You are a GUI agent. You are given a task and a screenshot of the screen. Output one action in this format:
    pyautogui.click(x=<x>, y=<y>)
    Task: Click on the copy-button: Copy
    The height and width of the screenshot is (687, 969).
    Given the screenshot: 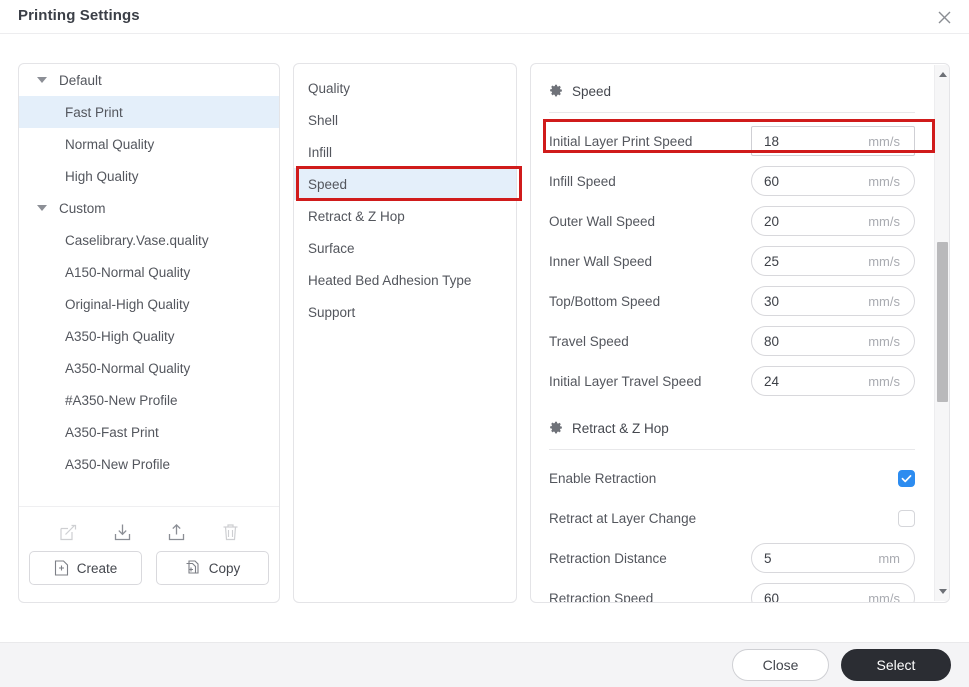 What is the action you would take?
    pyautogui.click(x=212, y=568)
    